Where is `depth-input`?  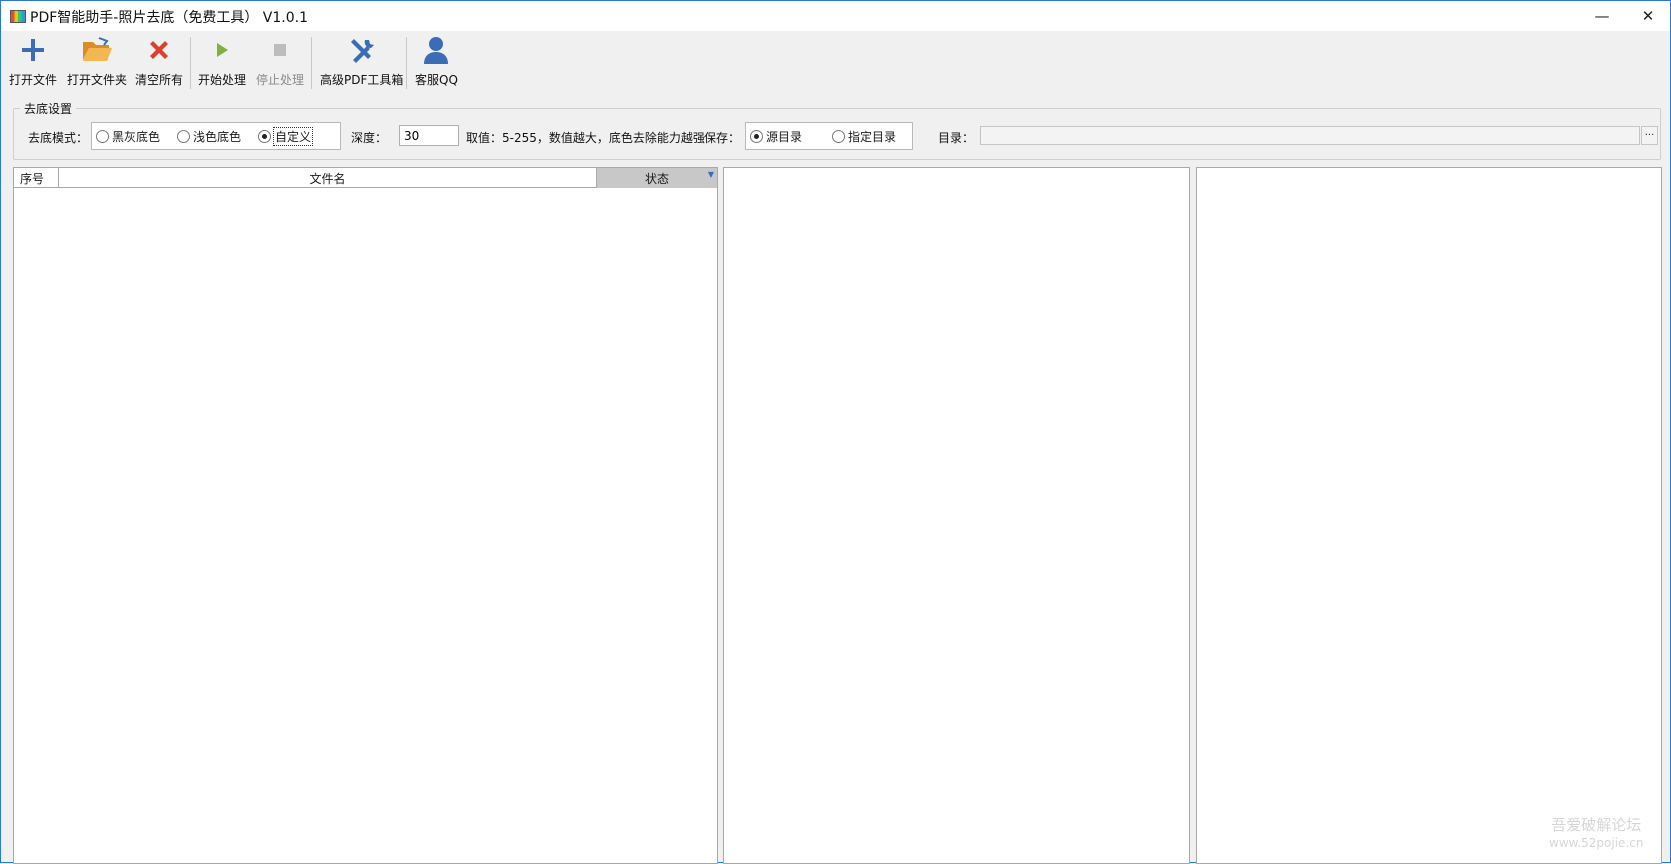 depth-input is located at coordinates (429, 135).